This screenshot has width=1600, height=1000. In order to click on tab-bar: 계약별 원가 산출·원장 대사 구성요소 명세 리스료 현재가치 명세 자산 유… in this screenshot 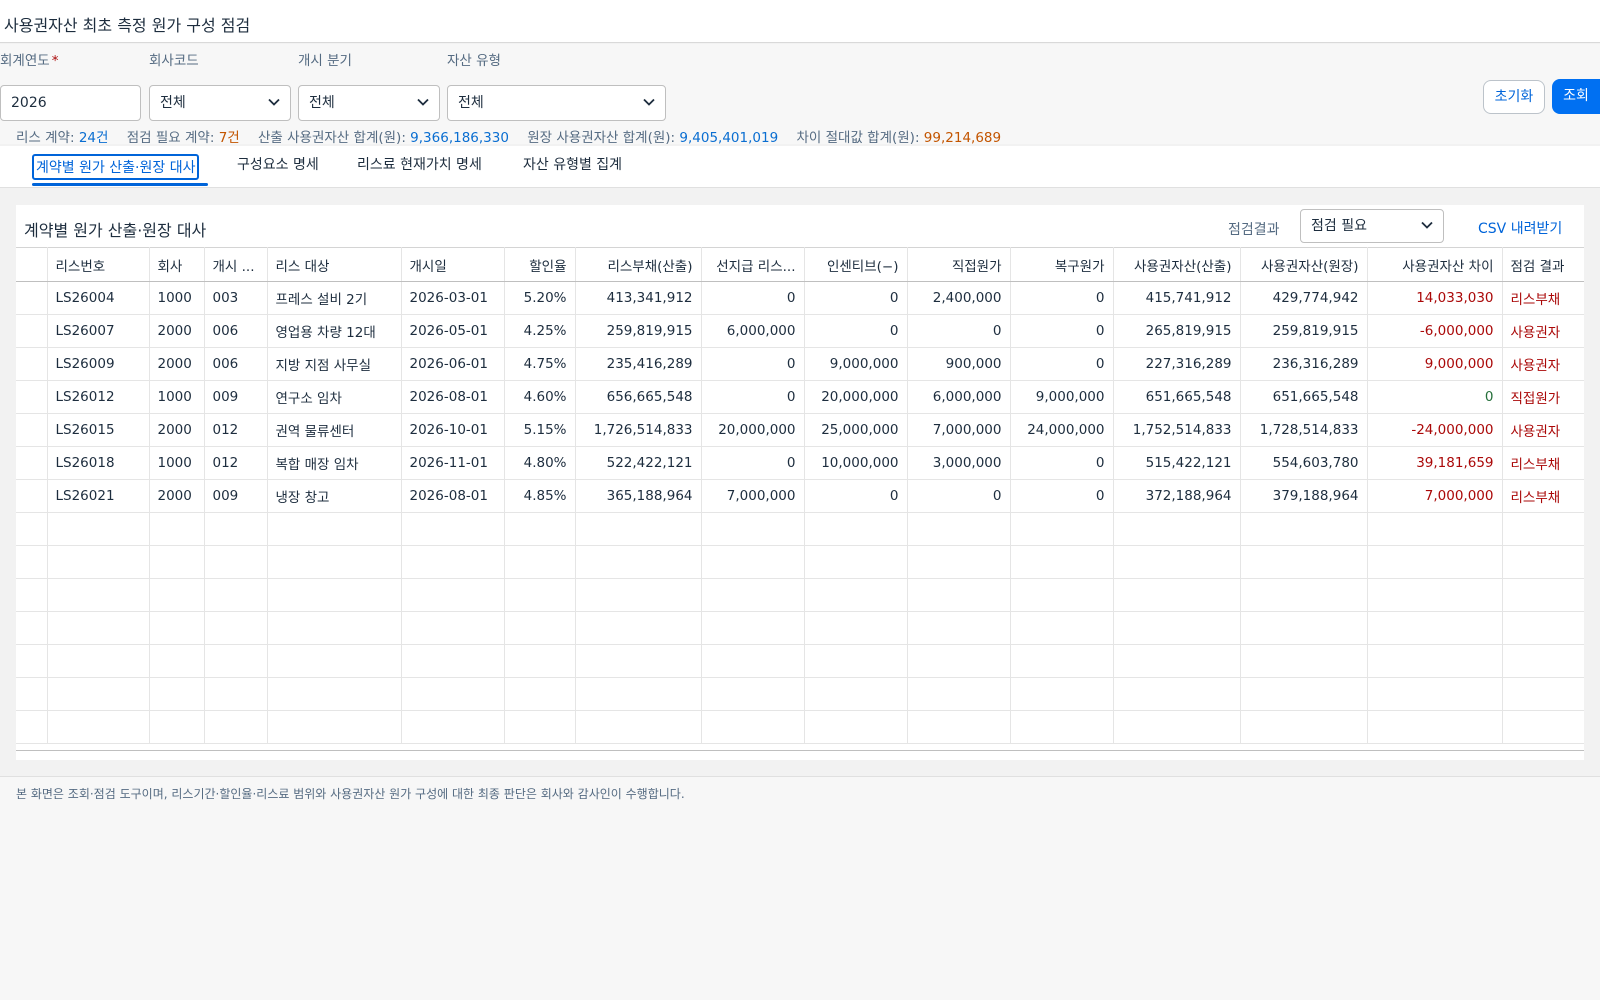, I will do `click(800, 167)`.